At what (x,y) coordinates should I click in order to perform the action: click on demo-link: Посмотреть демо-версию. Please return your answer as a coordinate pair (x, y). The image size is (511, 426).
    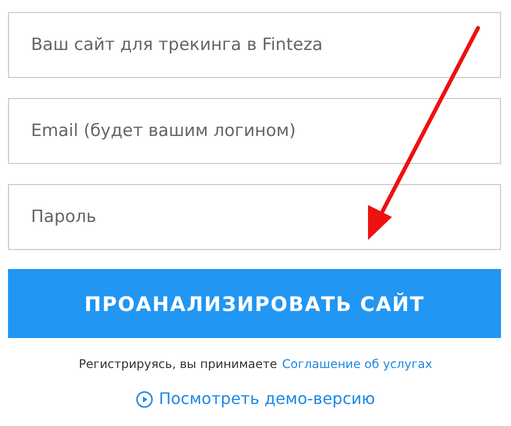
    Looking at the image, I should click on (256, 399).